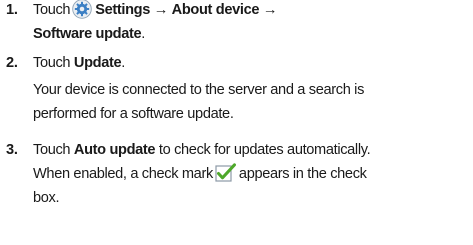 This screenshot has width=473, height=245. I want to click on step-2-line-1: Touch Update., so click(79, 63).